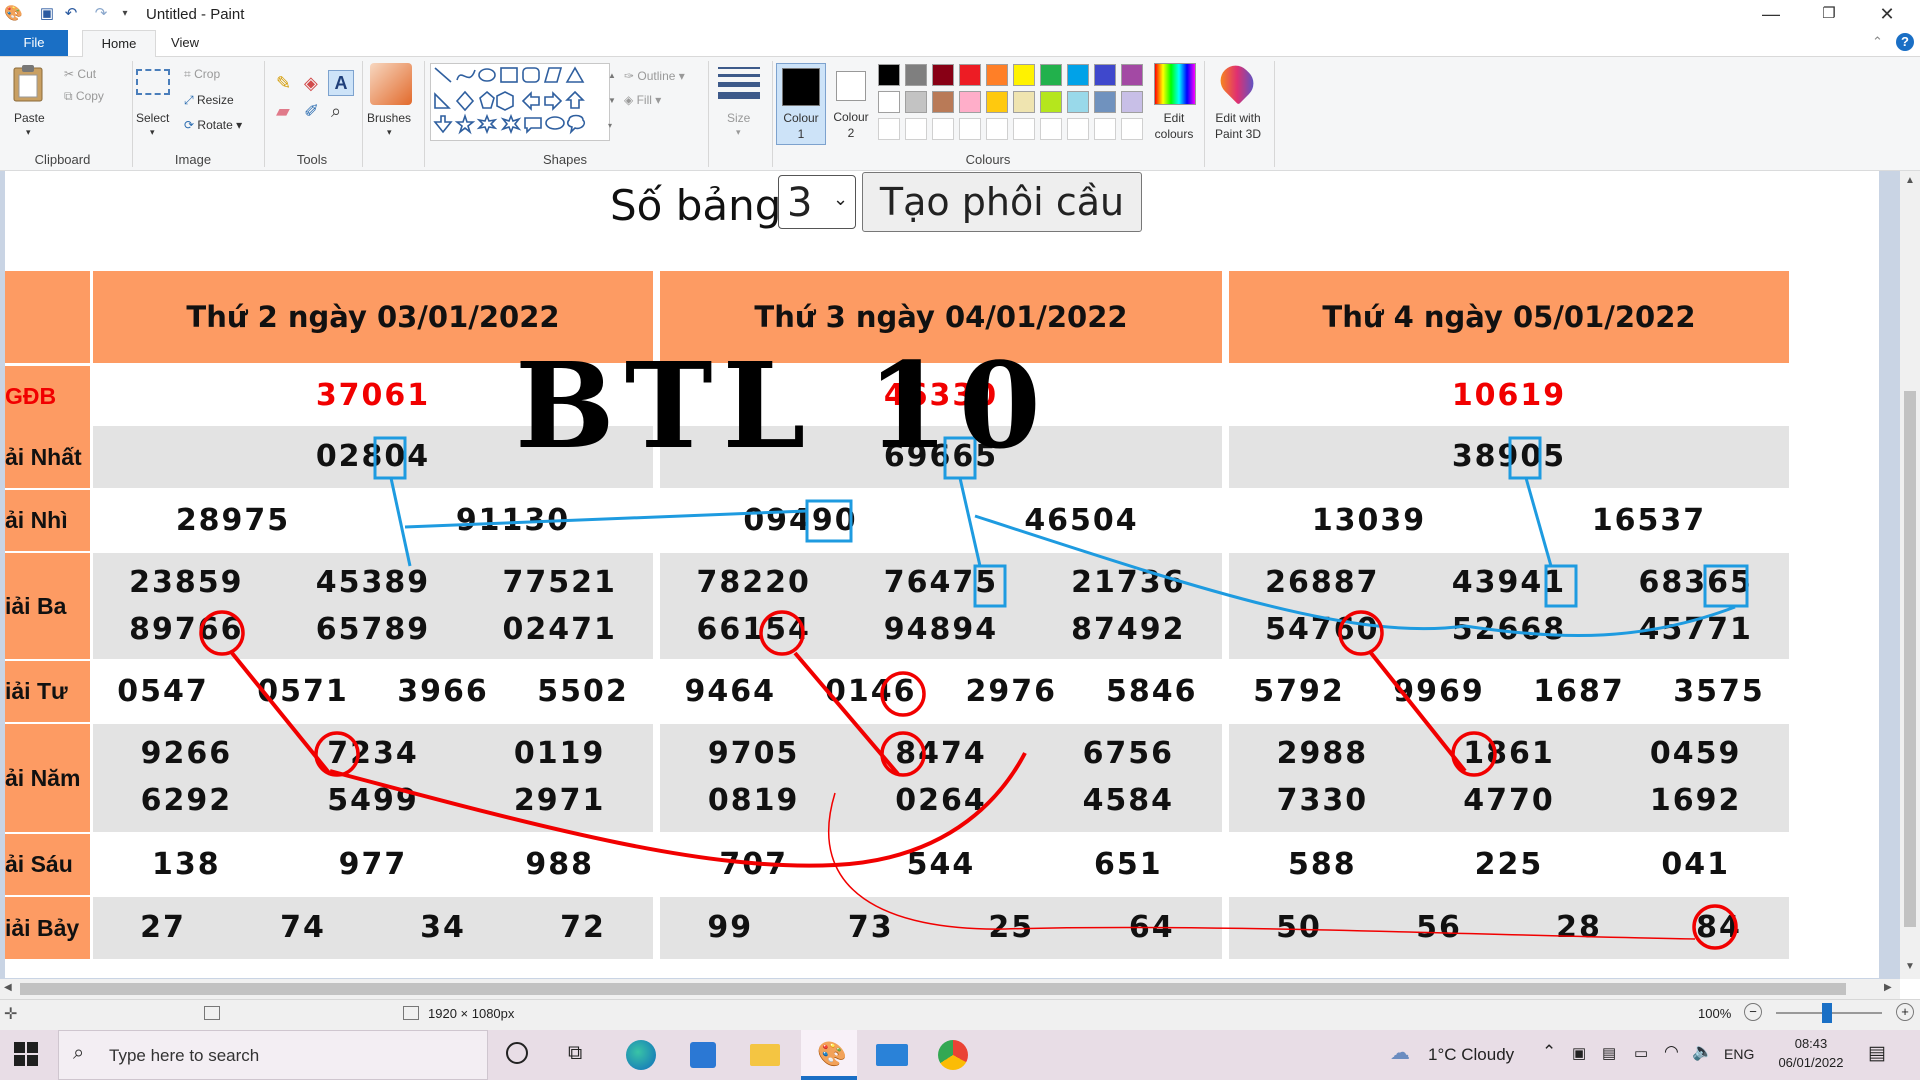 The width and height of the screenshot is (1920, 1080). I want to click on microsoft-store-icon, so click(703, 1055).